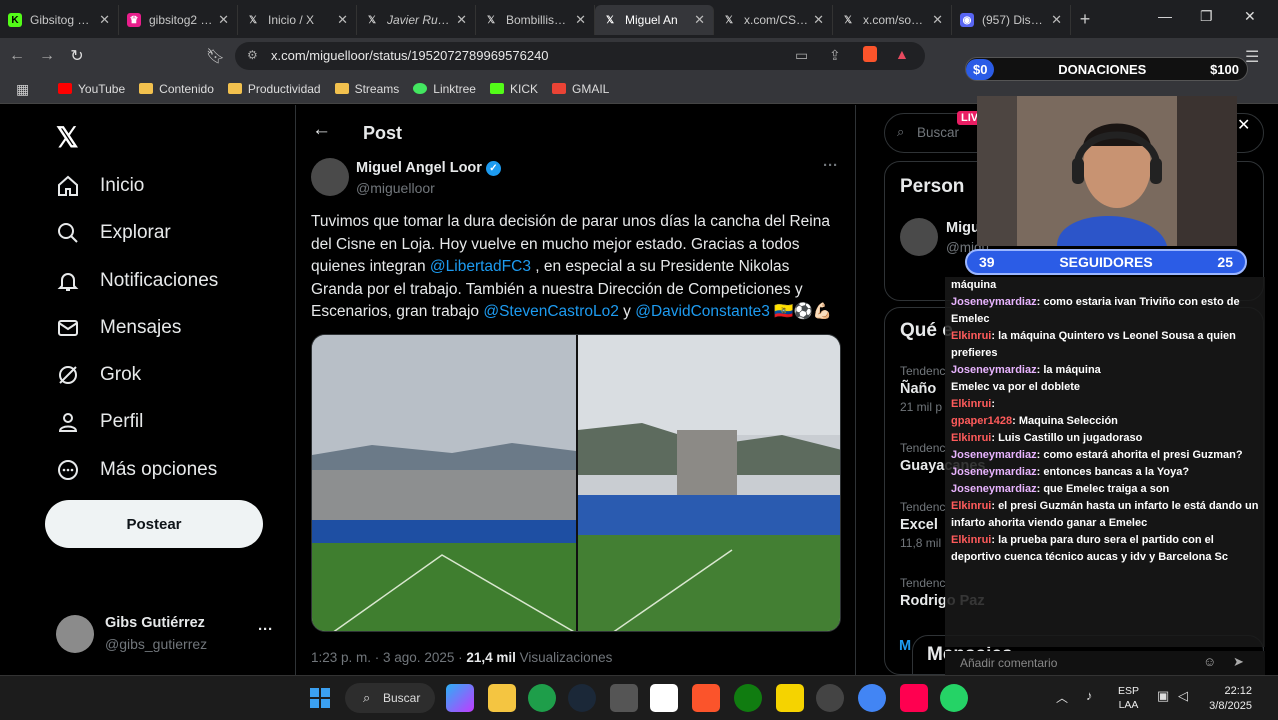 This screenshot has width=1278, height=720. What do you see at coordinates (99, 422) in the screenshot?
I see `sidebar-item-perfil: Perfil` at bounding box center [99, 422].